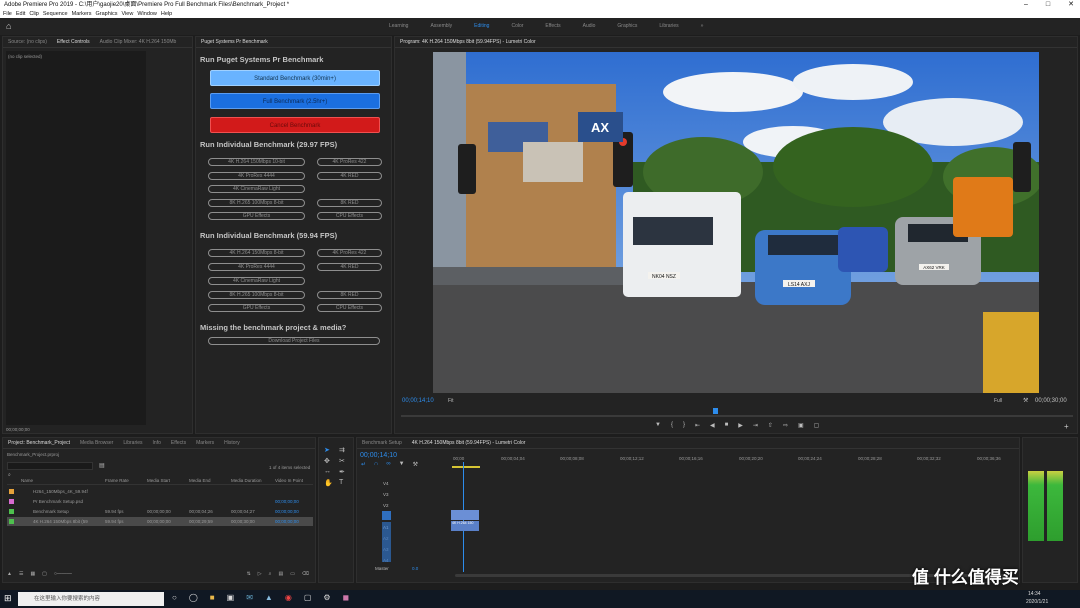 This screenshot has width=1080, height=608. I want to click on windows-start-icon: ⊞, so click(8, 598).